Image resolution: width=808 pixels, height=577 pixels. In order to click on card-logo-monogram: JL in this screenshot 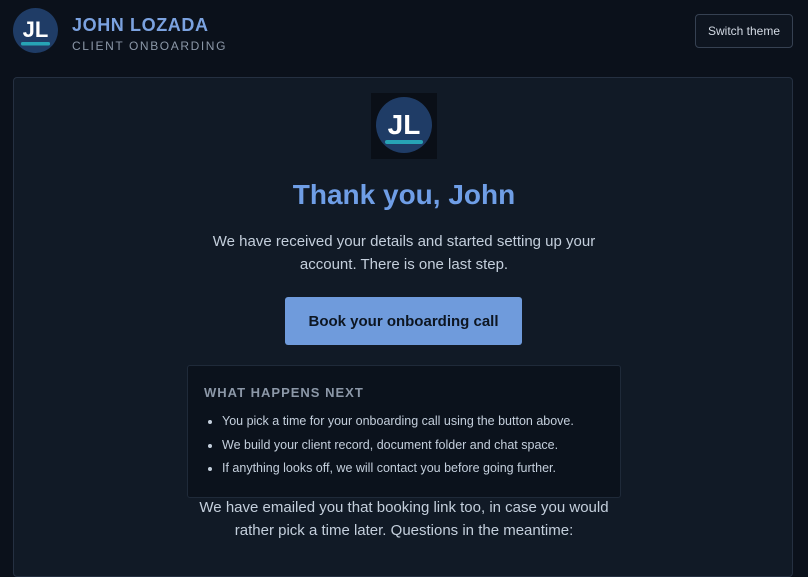, I will do `click(404, 124)`.